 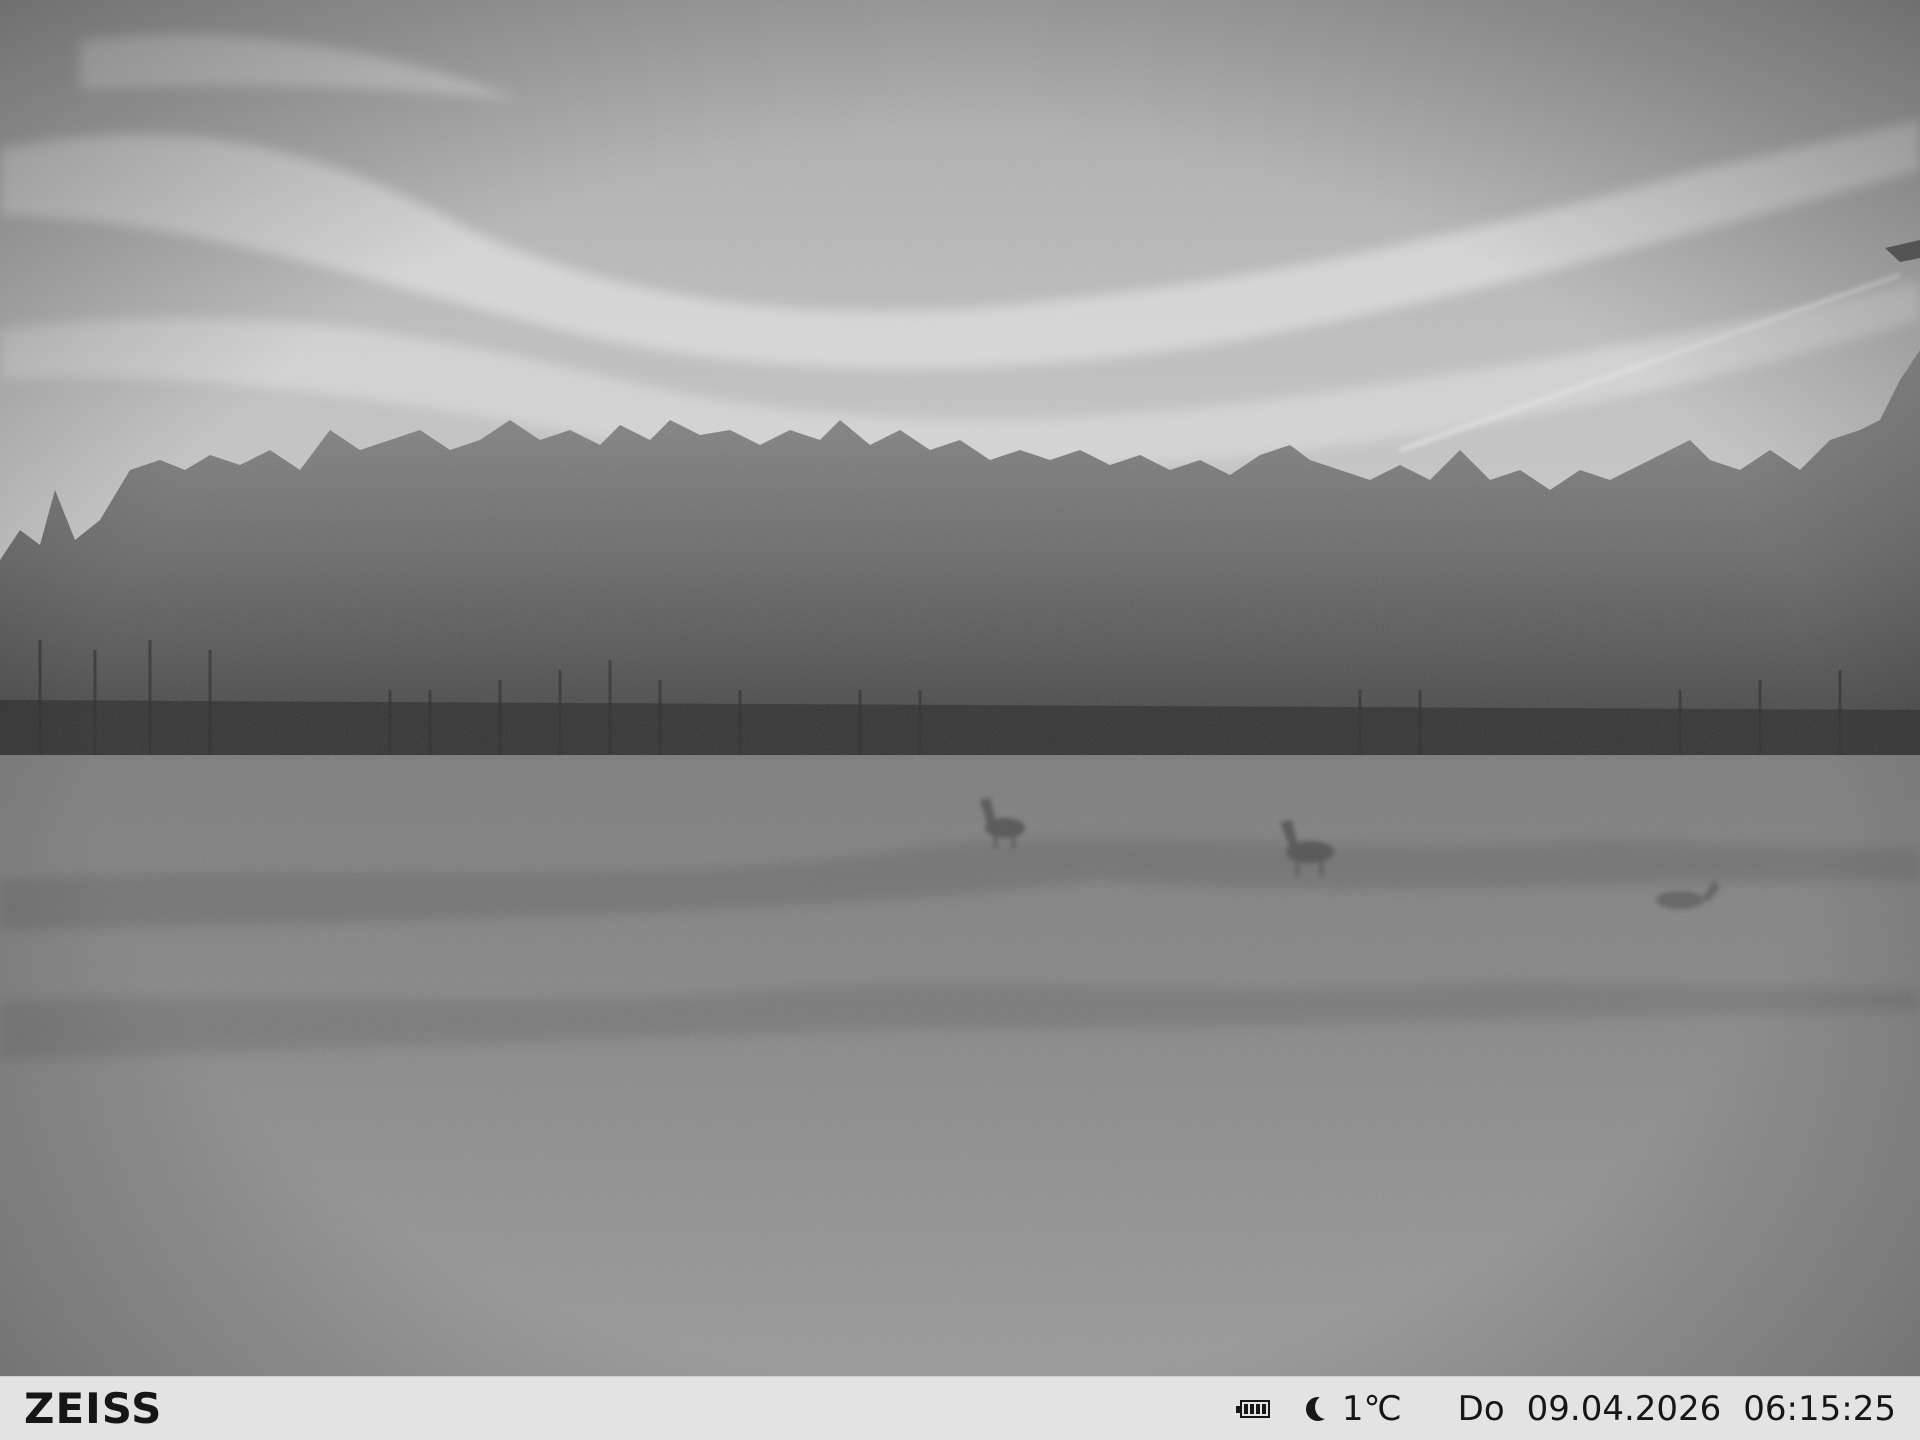 I want to click on capture-time: 06:15:25, so click(x=1819, y=1409).